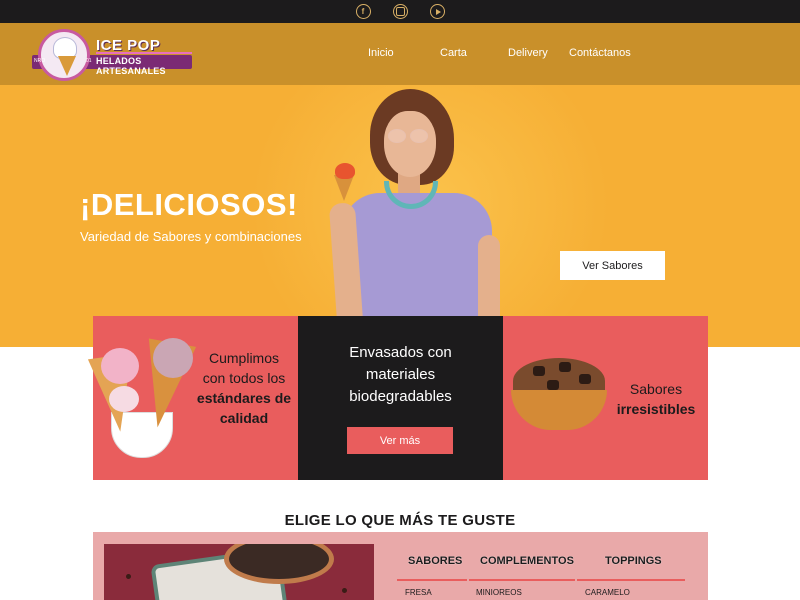 This screenshot has width=800, height=600. I want to click on scoop-cream-shape, so click(124, 399).